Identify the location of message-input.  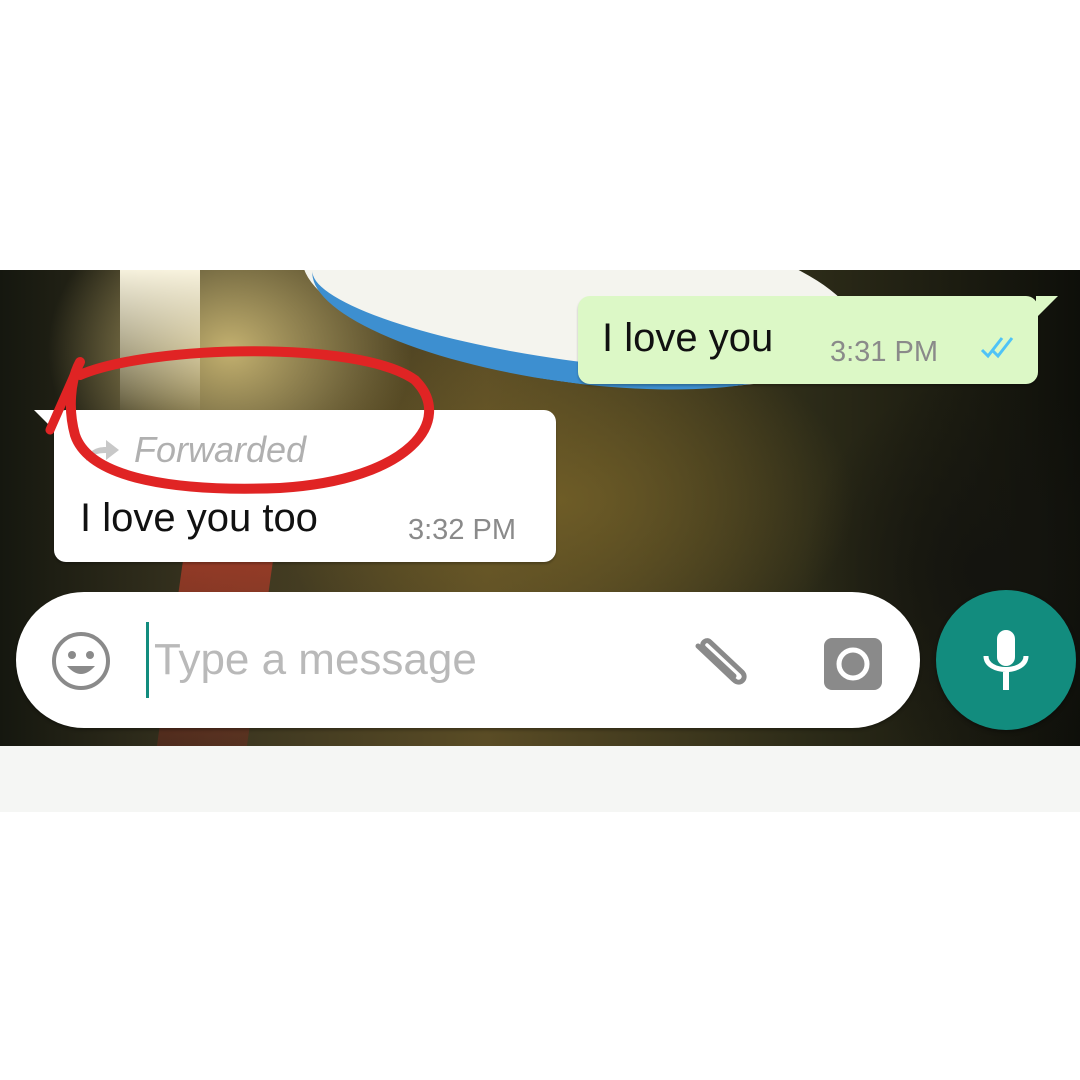
(404, 660).